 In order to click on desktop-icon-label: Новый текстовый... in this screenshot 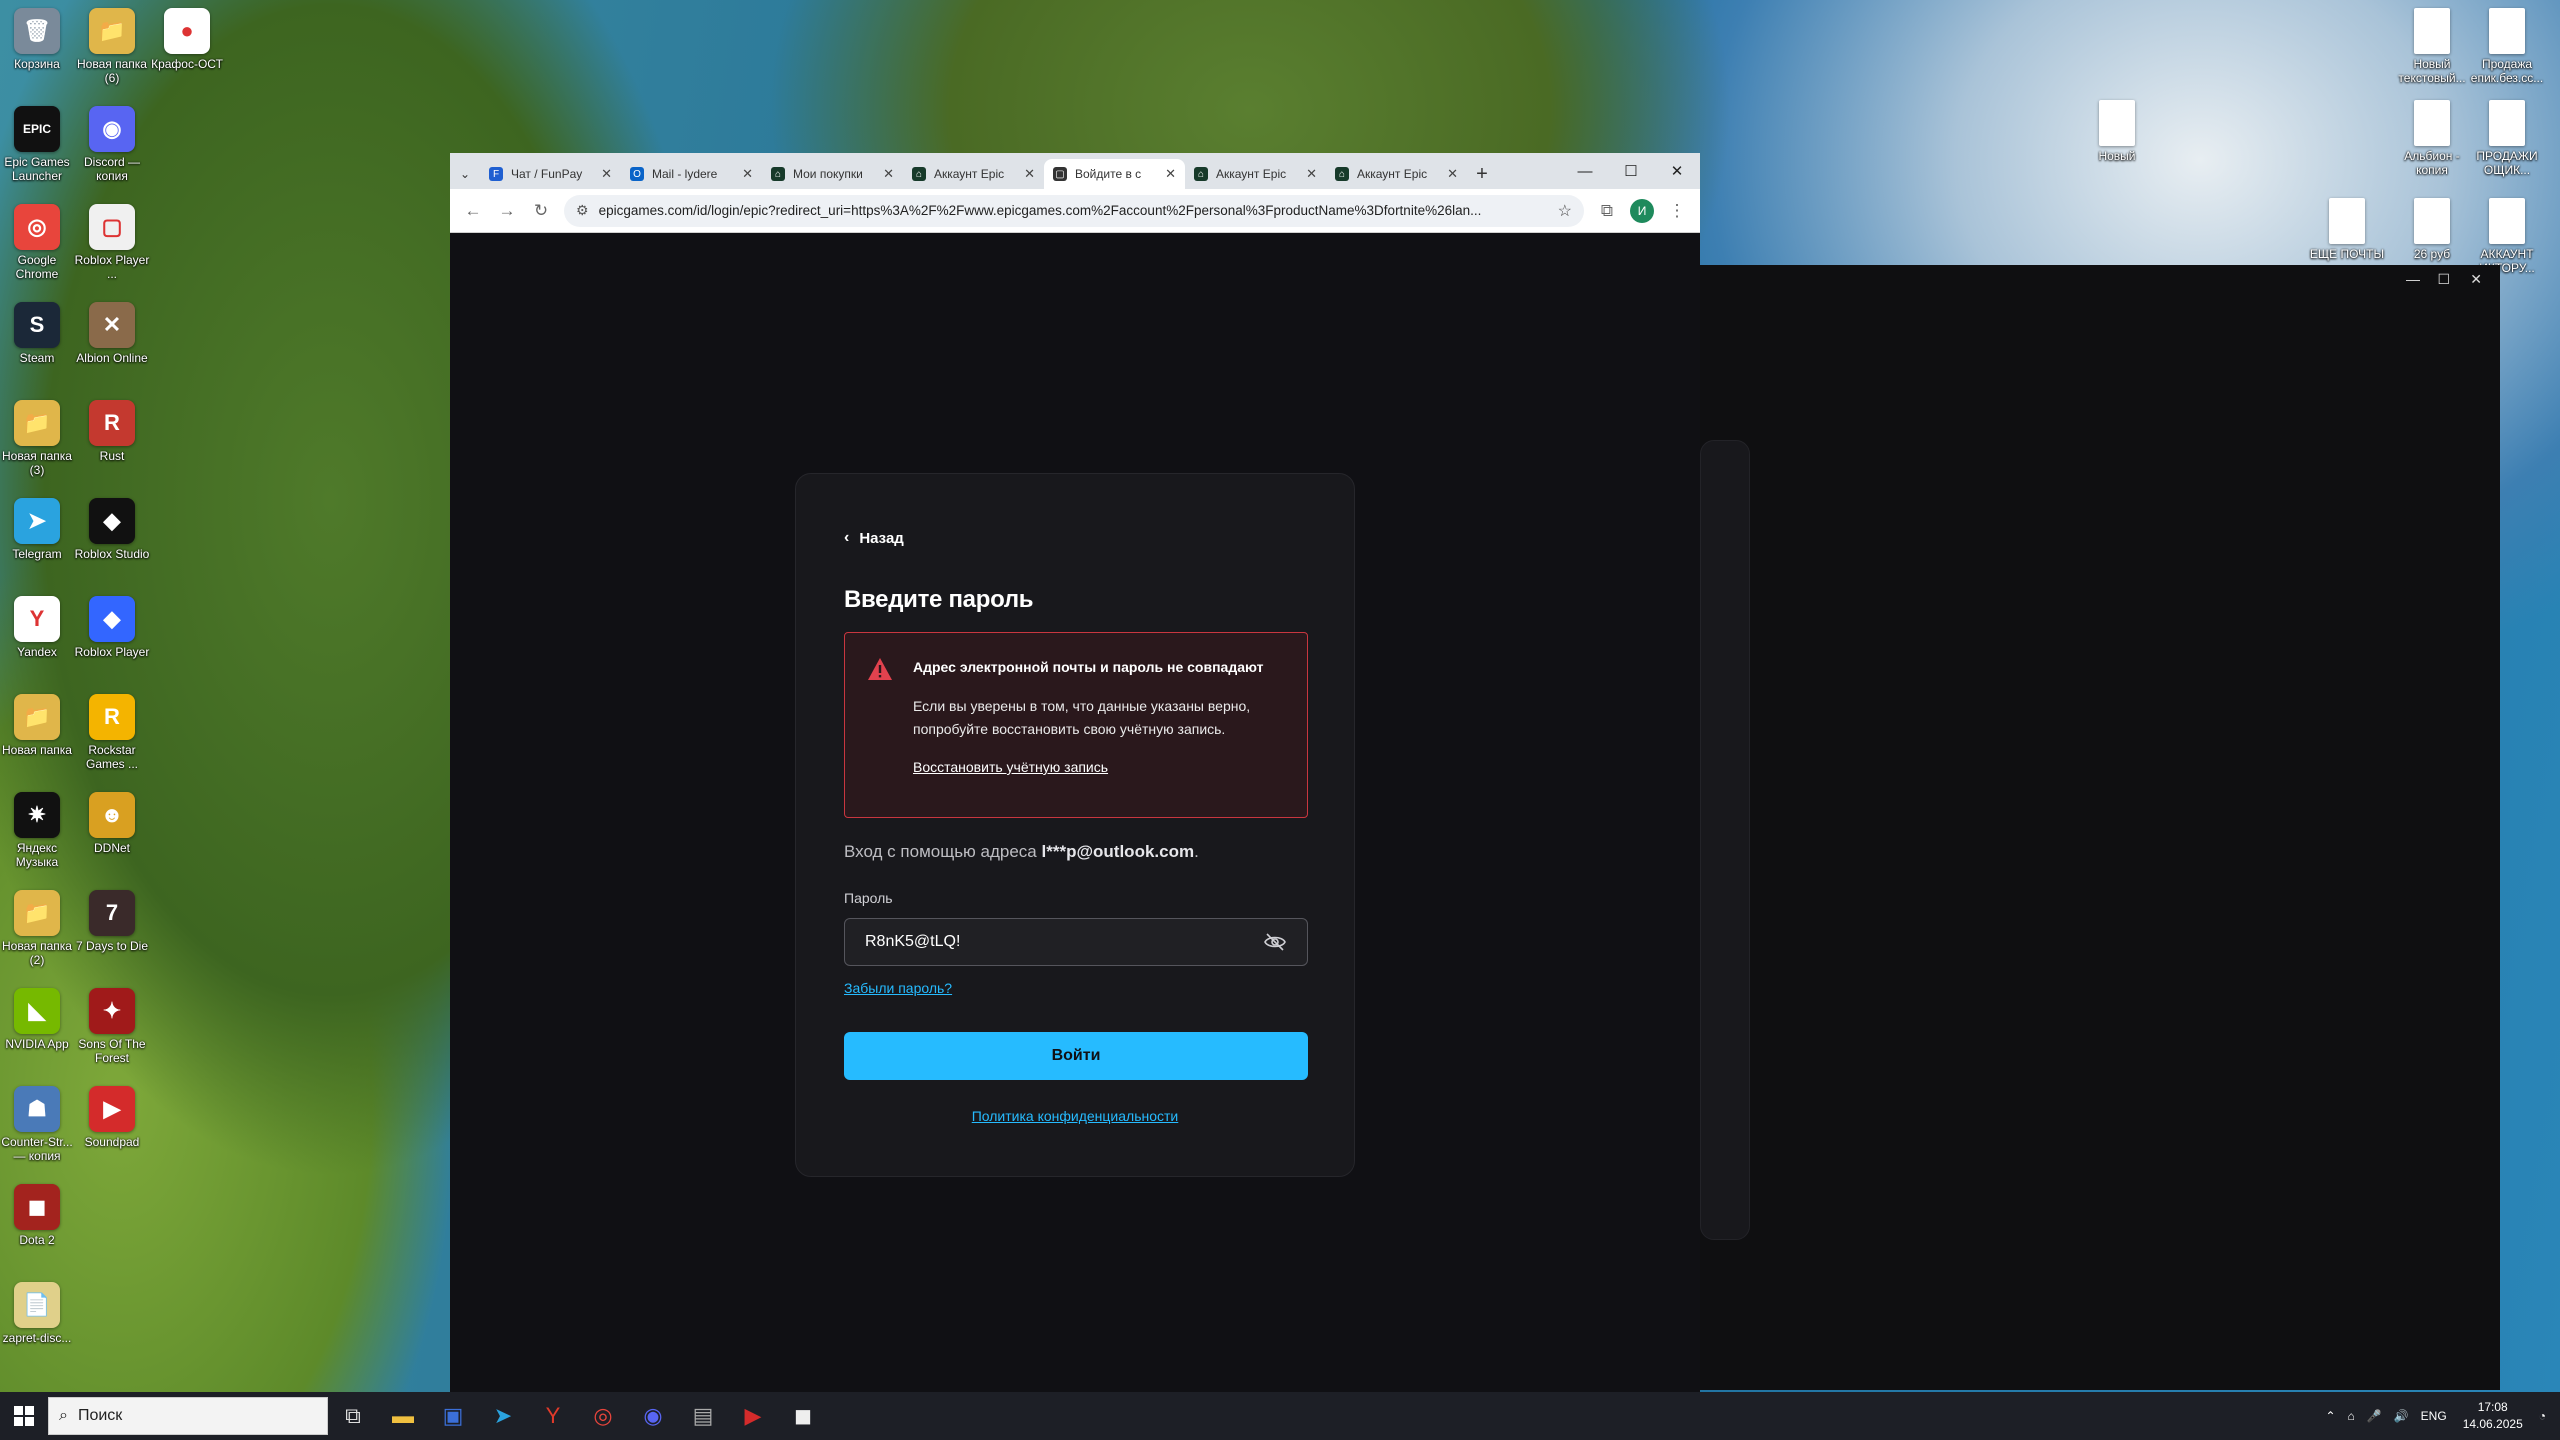, I will do `click(2432, 71)`.